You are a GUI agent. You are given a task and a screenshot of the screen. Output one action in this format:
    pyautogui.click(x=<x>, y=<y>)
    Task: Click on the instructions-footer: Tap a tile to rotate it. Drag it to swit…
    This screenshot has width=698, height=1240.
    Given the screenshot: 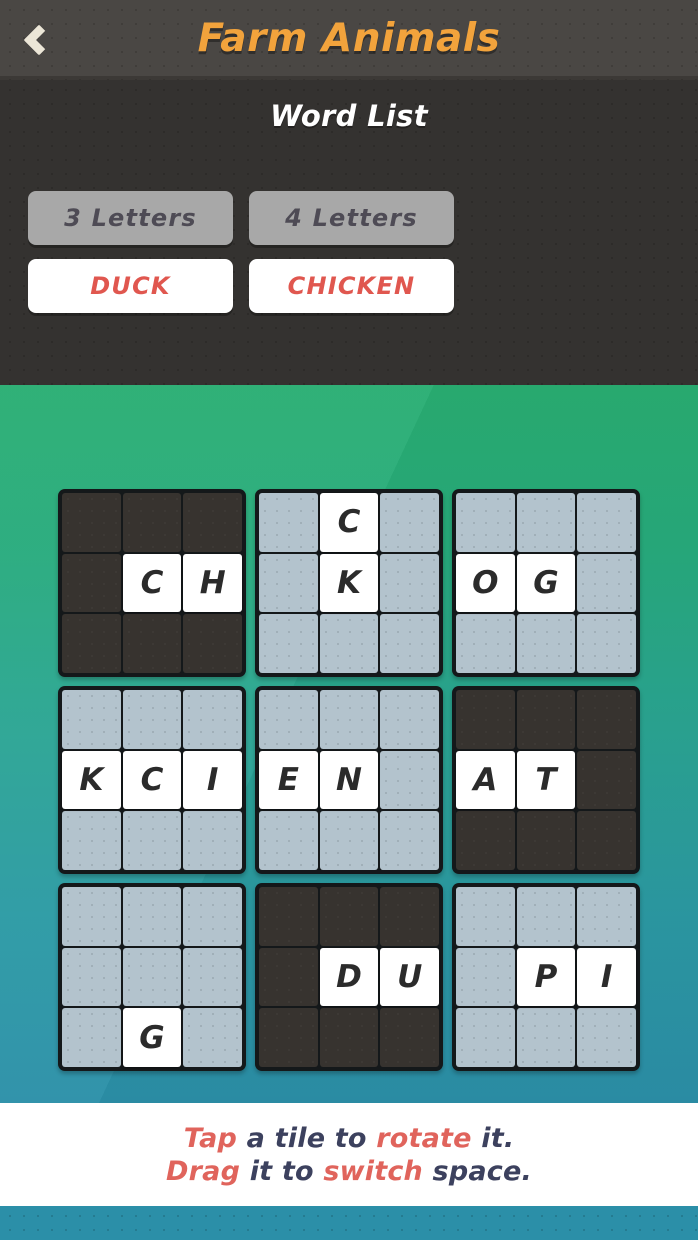 What is the action you would take?
    pyautogui.click(x=349, y=1154)
    